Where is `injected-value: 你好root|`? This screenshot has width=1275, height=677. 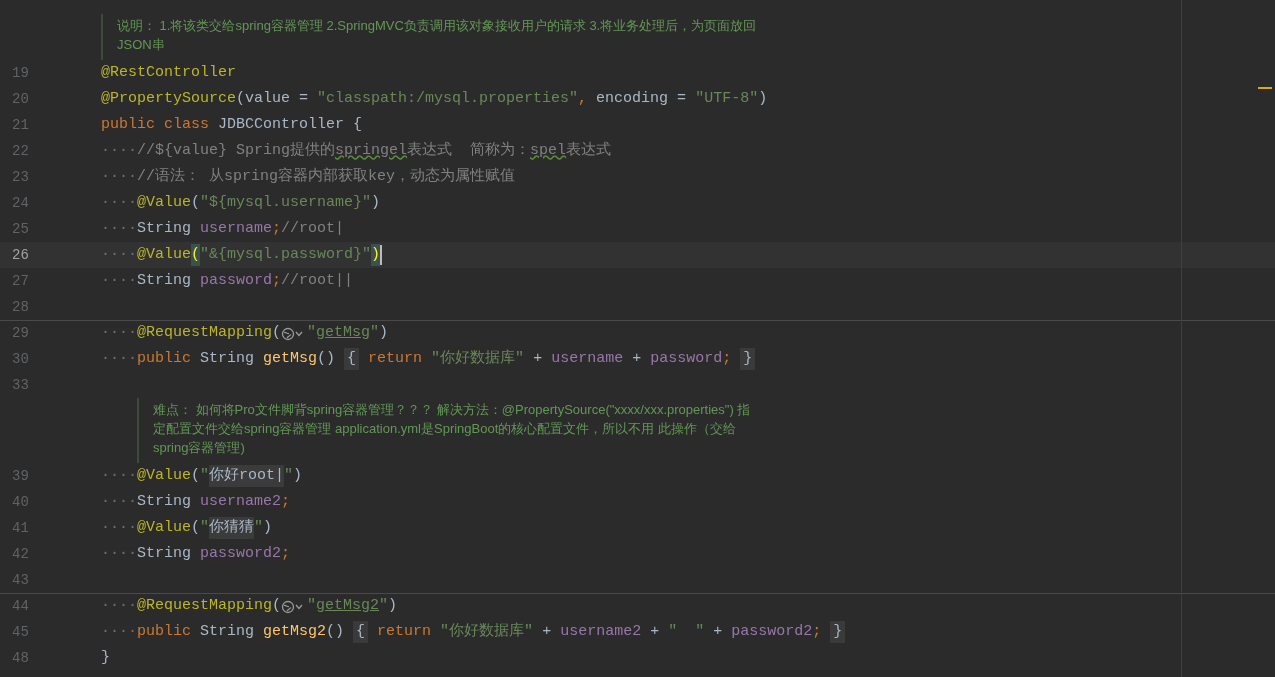 injected-value: 你好root| is located at coordinates (247, 476).